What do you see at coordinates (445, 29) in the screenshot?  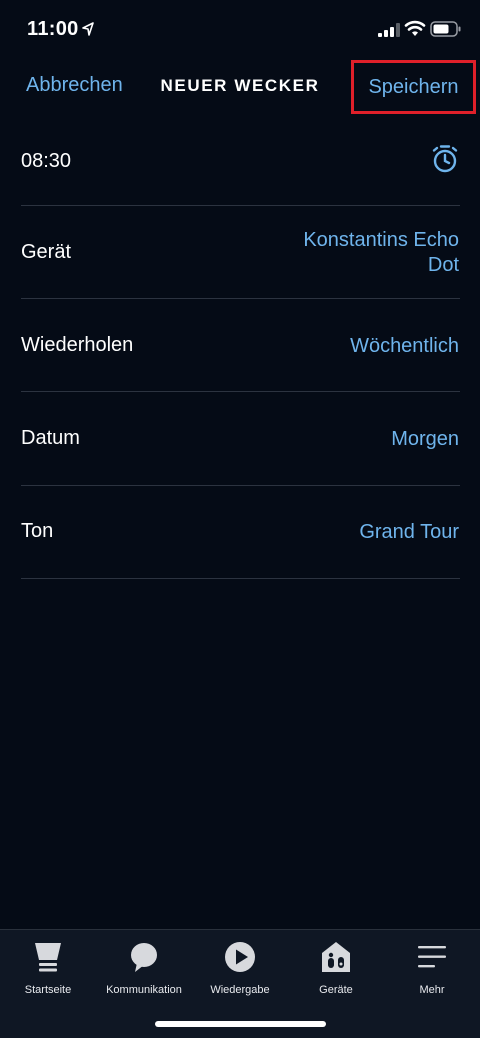 I see `battery-icon` at bounding box center [445, 29].